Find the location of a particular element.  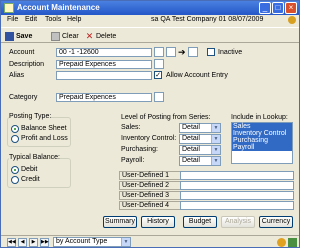

profit-loss-radio is located at coordinates (15, 139).